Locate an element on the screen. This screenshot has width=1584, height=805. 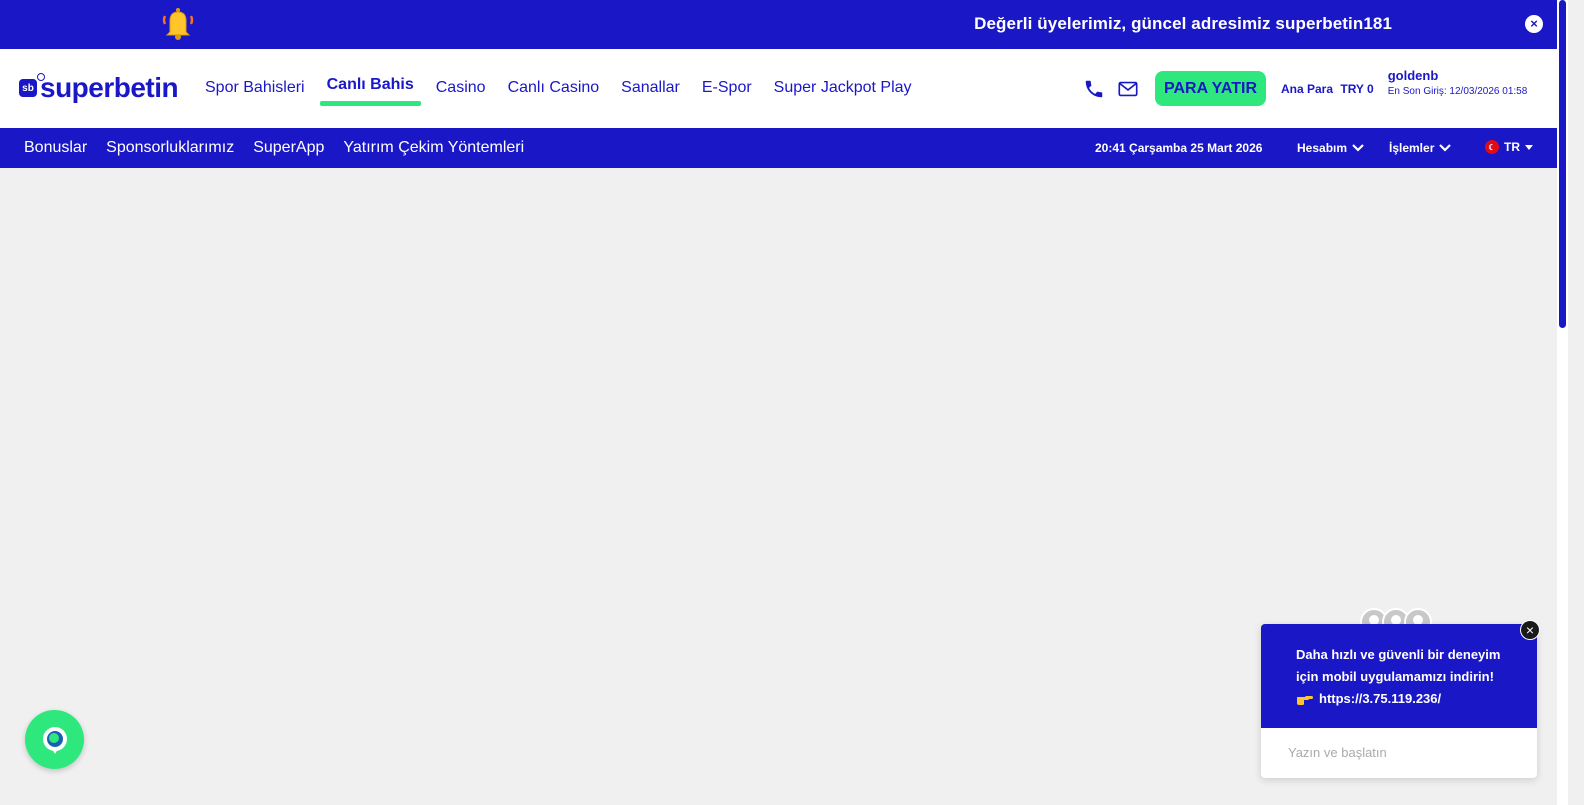
nav-canli-casino: Canlı Casino is located at coordinates (554, 88).